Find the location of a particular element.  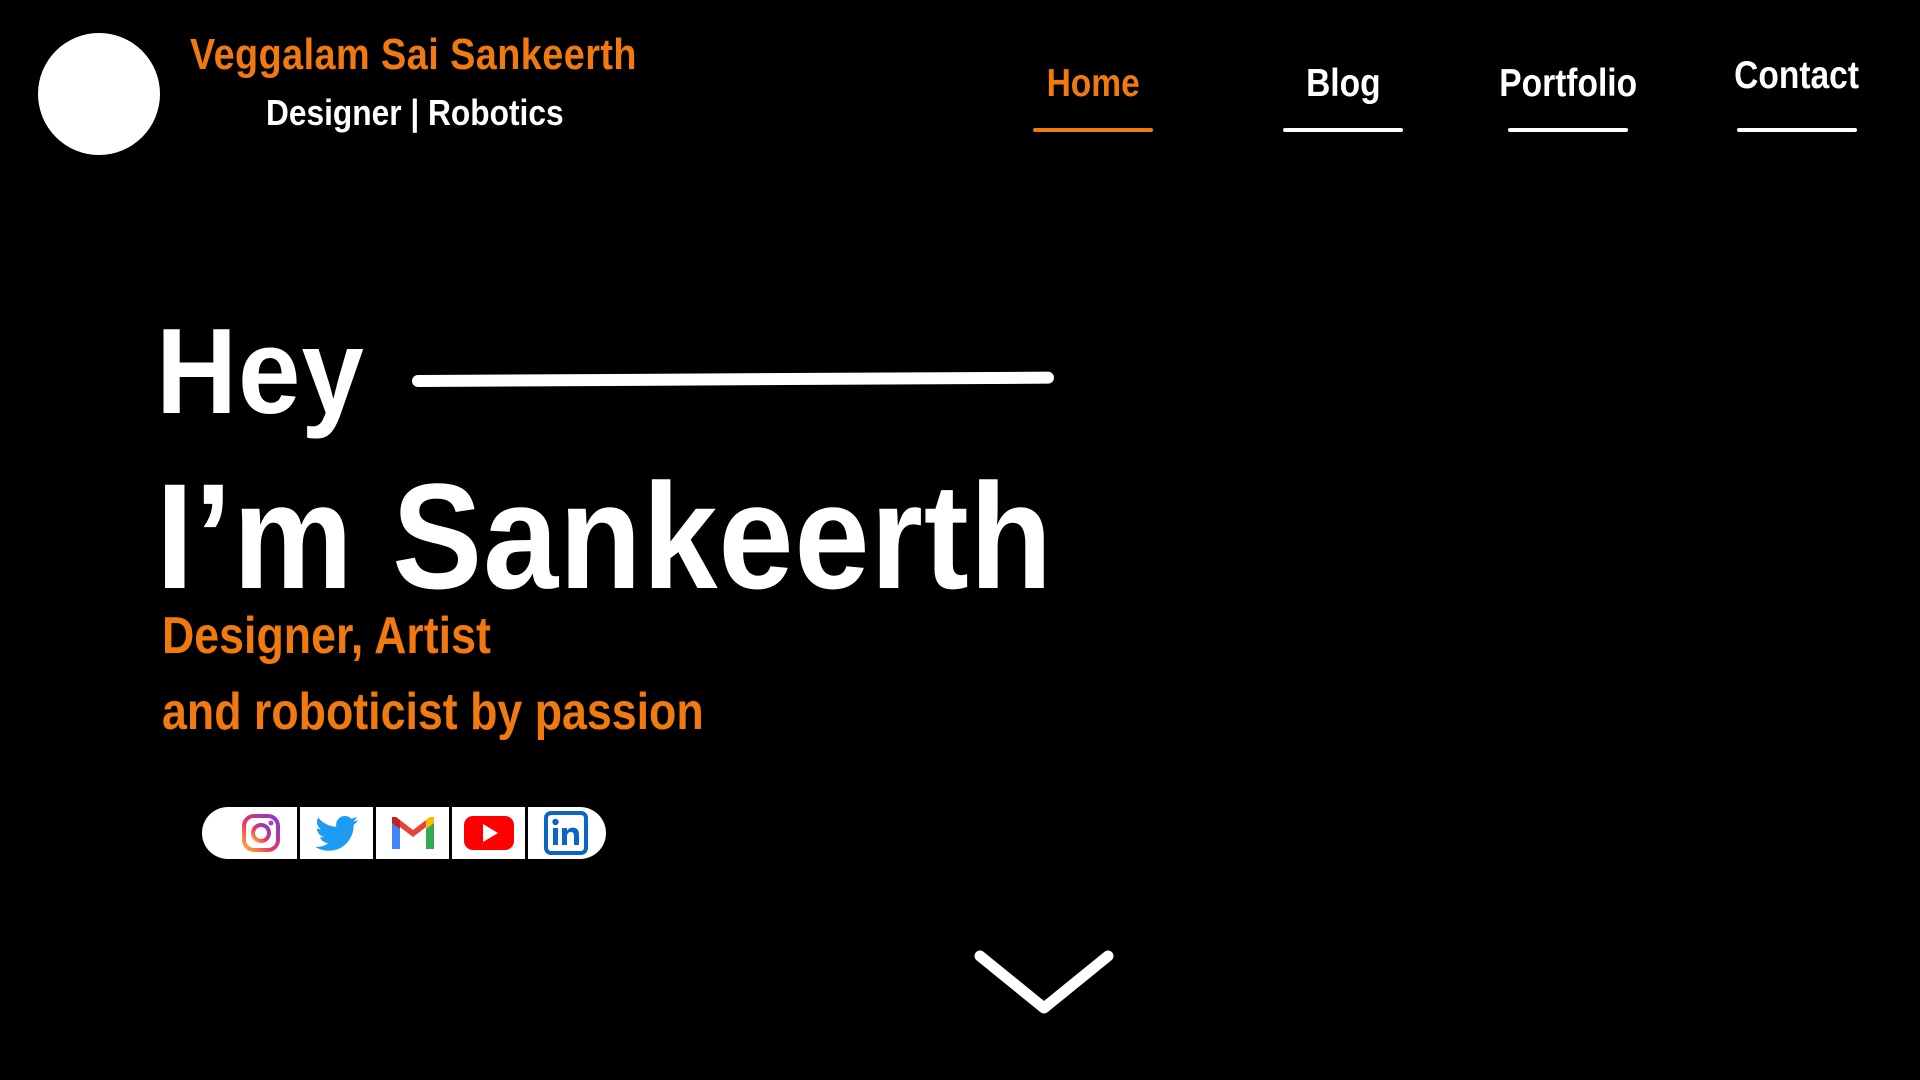

gmail-link is located at coordinates (414, 833).